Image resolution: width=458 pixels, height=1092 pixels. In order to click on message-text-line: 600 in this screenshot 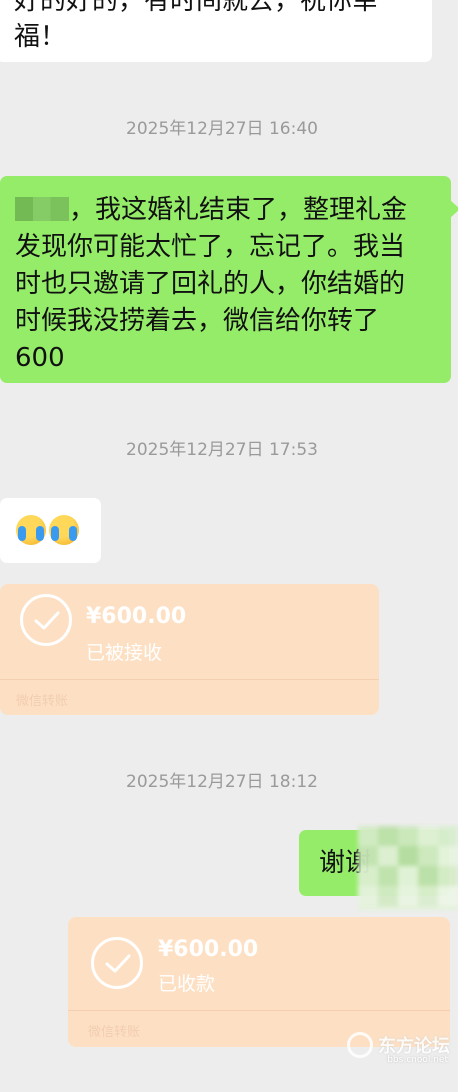, I will do `click(40, 358)`.